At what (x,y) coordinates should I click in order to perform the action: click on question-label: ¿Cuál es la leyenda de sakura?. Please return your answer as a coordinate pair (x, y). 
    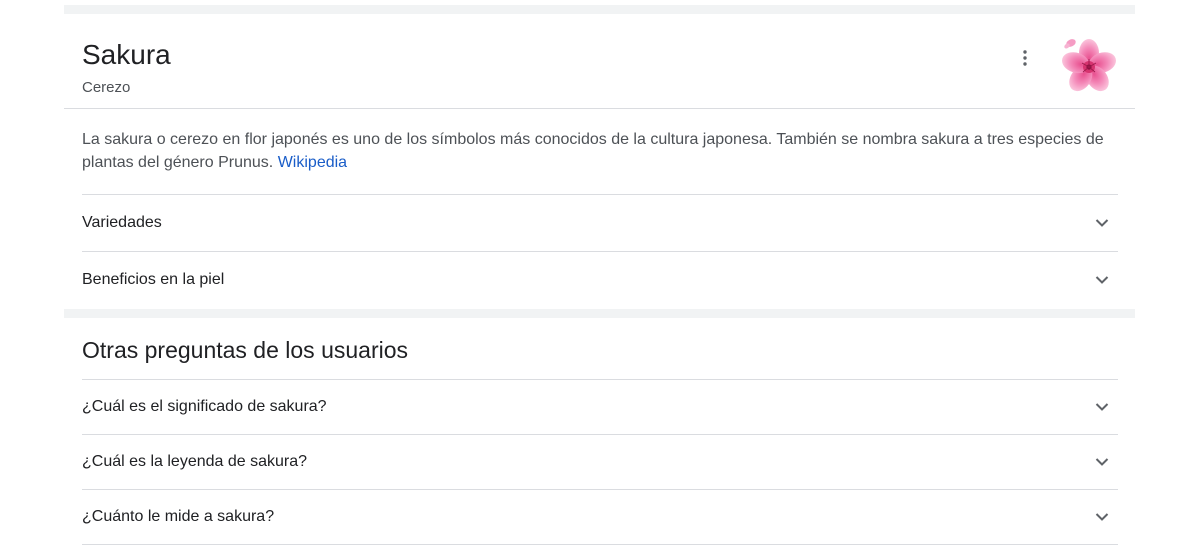
    Looking at the image, I should click on (195, 461).